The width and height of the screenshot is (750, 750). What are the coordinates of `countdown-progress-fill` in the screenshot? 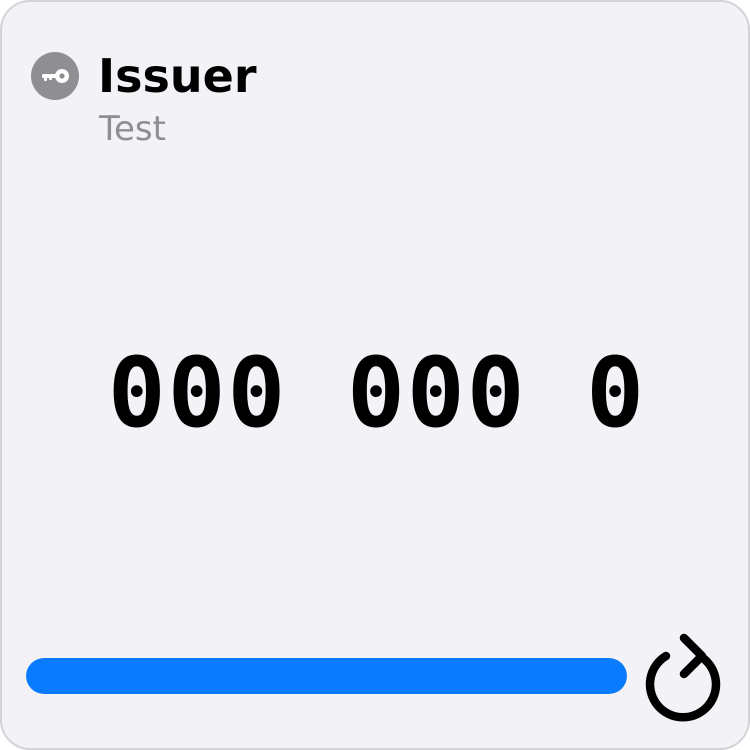 It's located at (326, 676).